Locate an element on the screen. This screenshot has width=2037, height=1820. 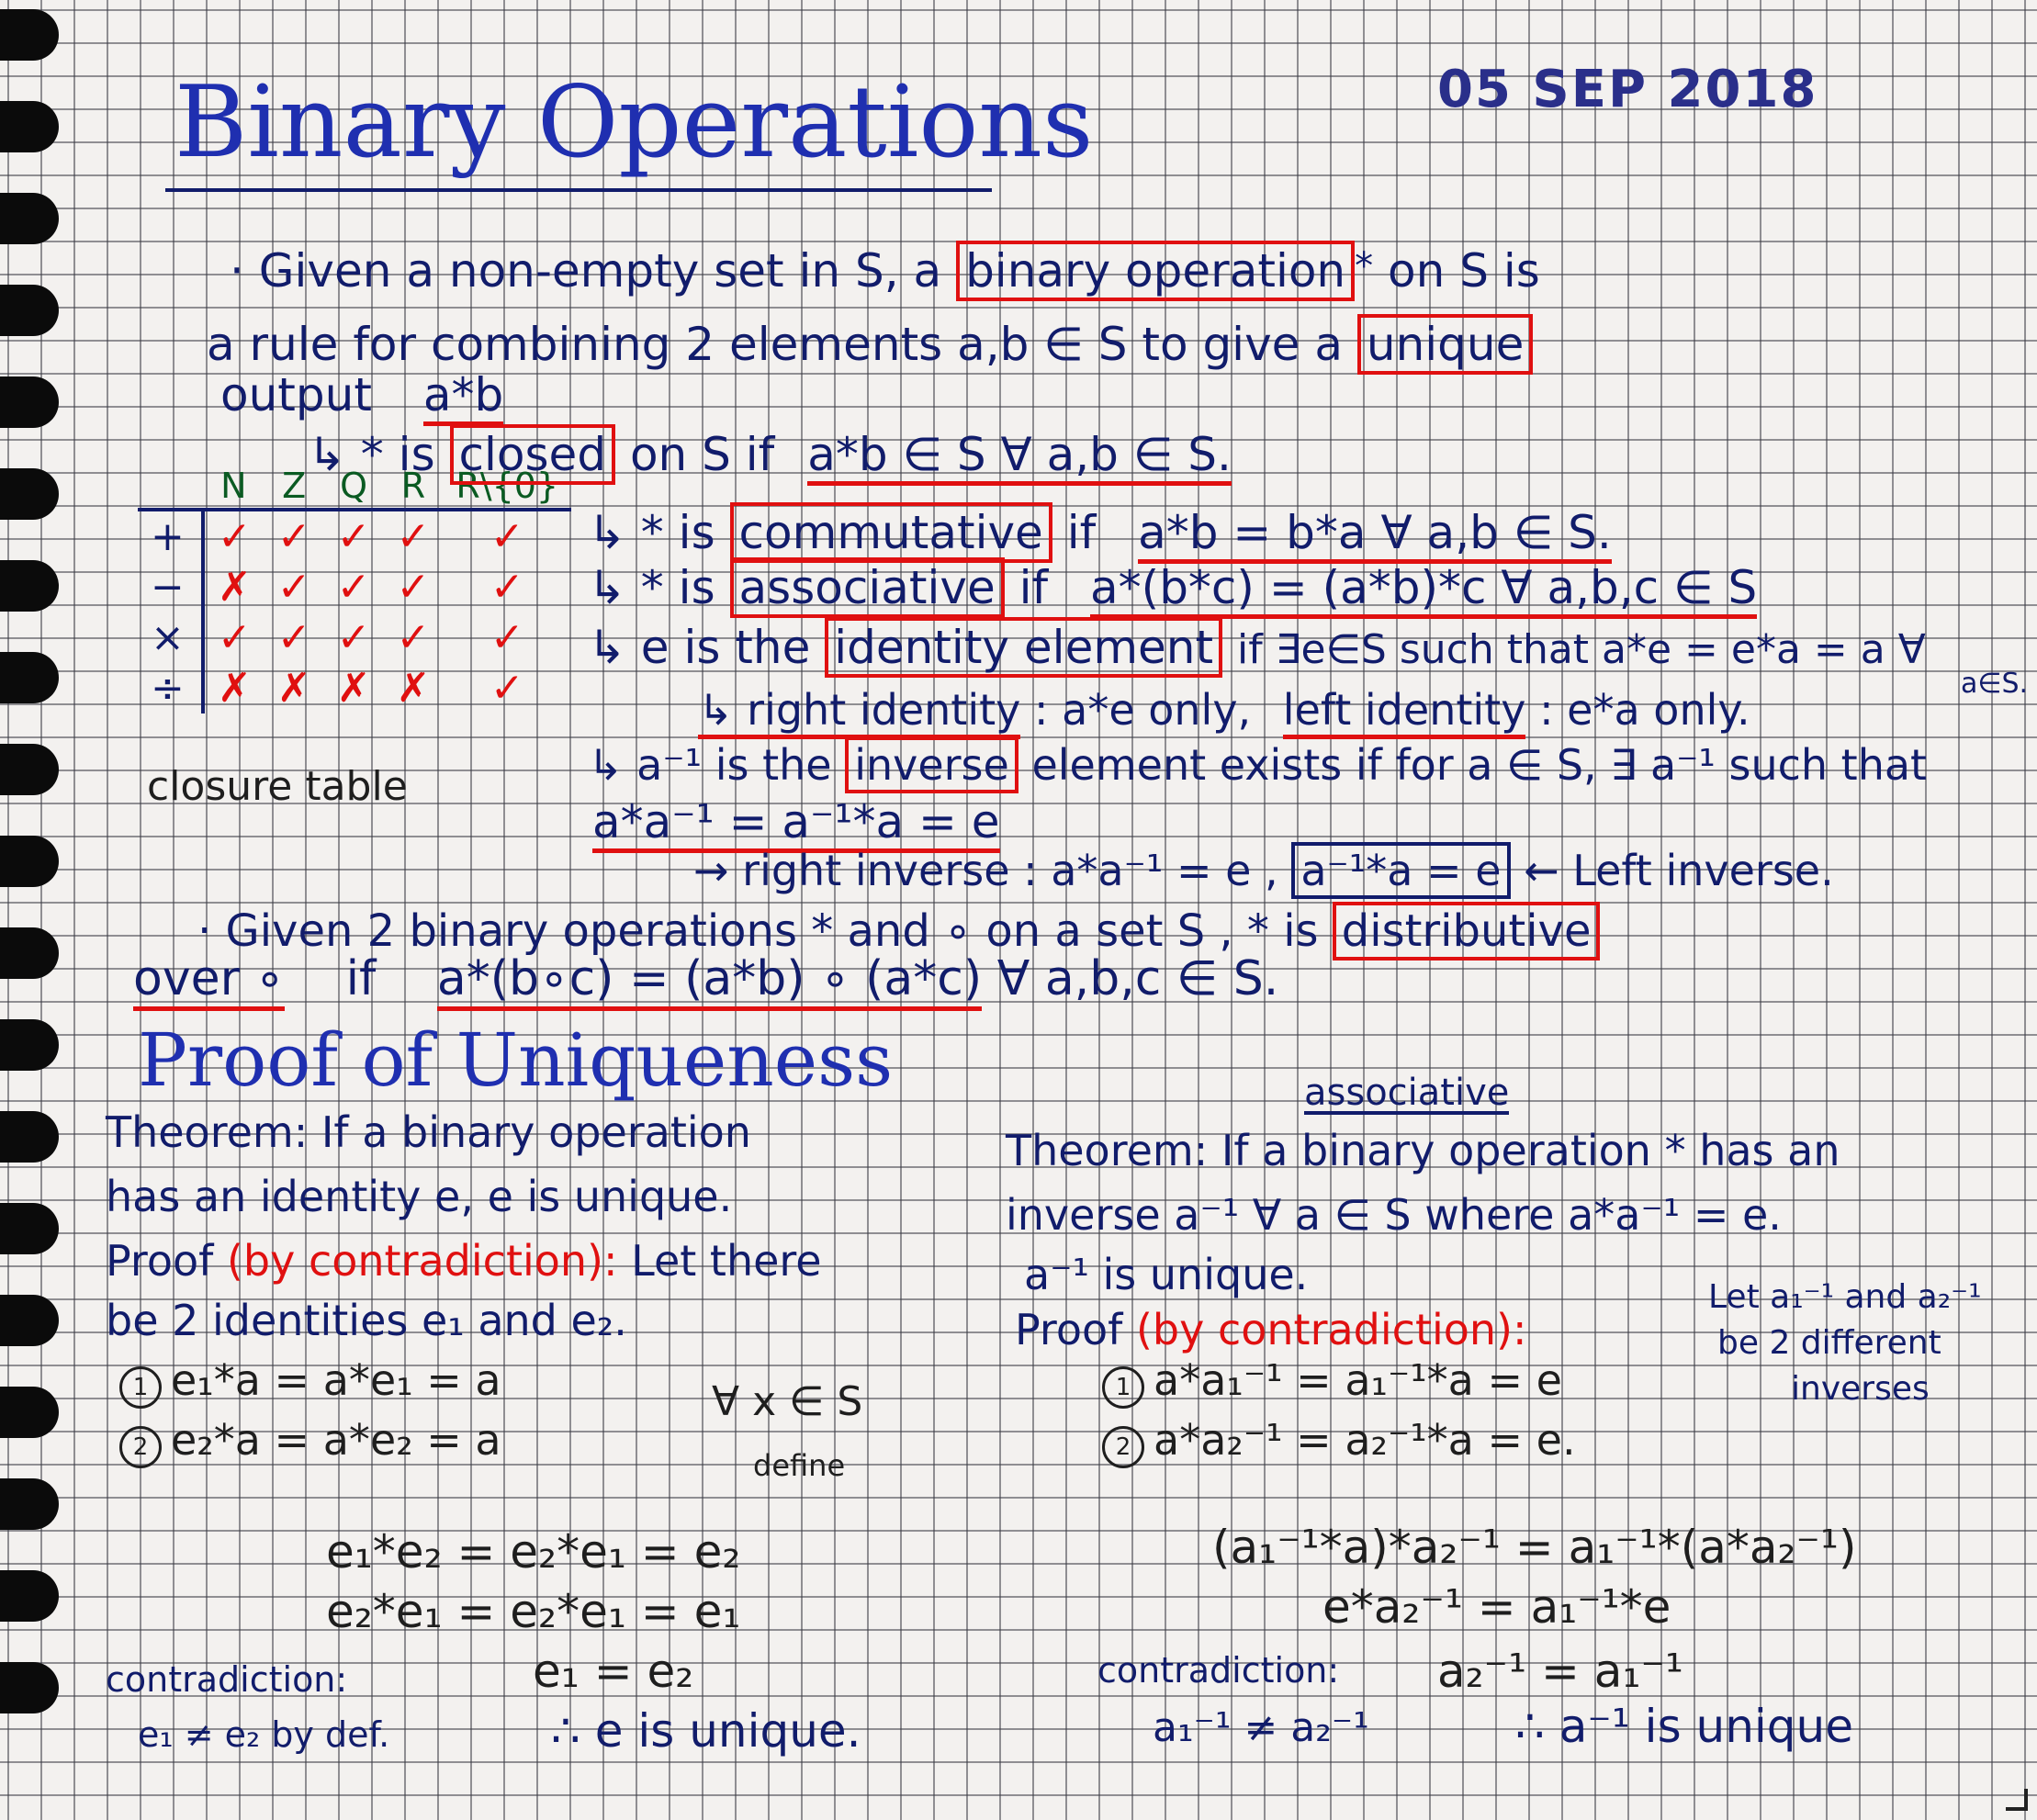
closure-table-caption: closure table is located at coordinates (277, 786).